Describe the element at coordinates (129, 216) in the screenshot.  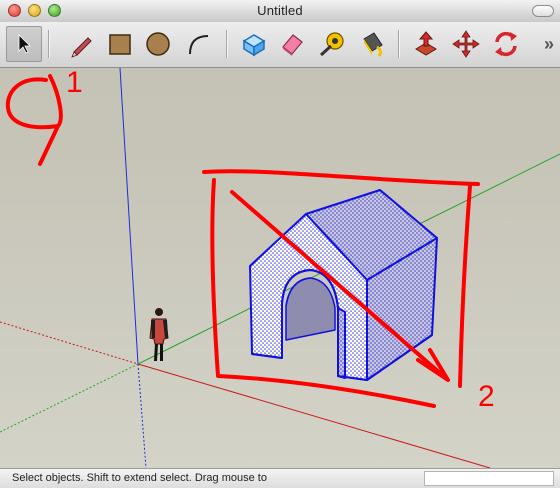
I see `blue-axis` at that location.